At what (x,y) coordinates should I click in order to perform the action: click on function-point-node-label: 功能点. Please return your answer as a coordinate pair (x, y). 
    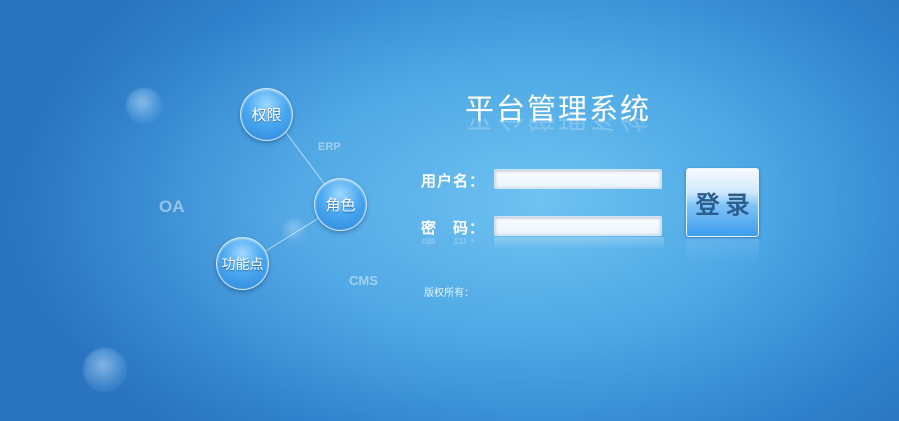
    Looking at the image, I should click on (242, 264).